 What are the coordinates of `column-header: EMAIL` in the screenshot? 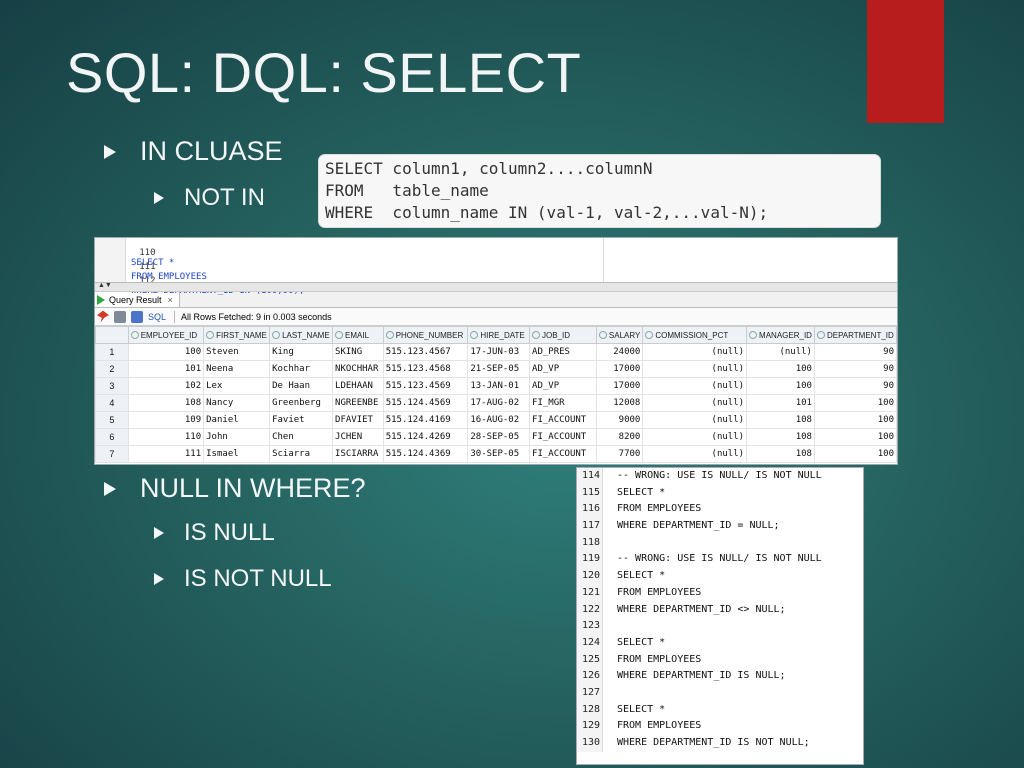 It's located at (358, 335).